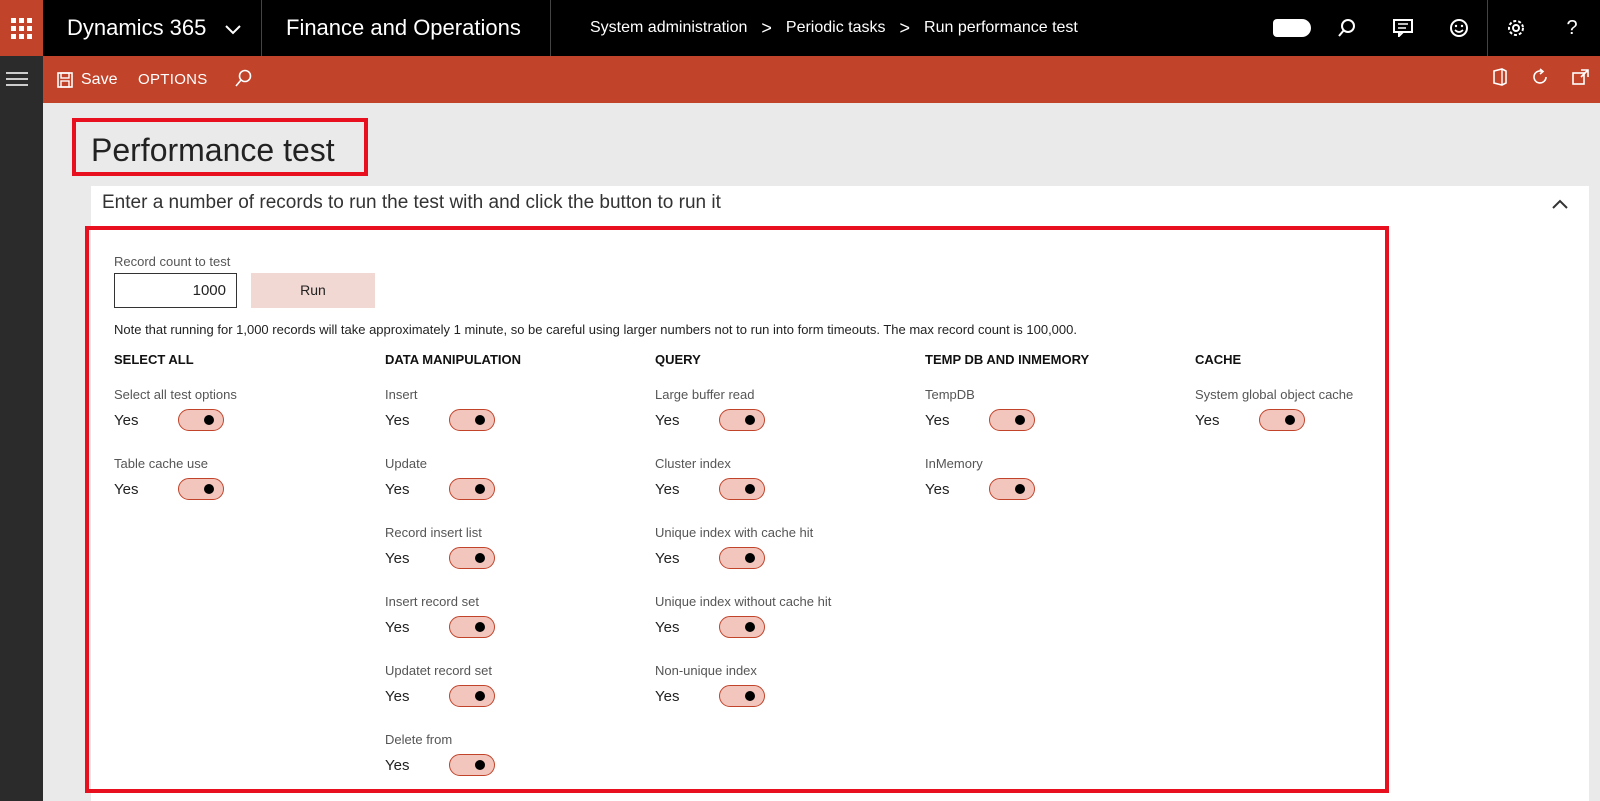 Image resolution: width=1600 pixels, height=801 pixels. Describe the element at coordinates (126, 420) in the screenshot. I see `option-value-select-all-test-options: Yes` at that location.